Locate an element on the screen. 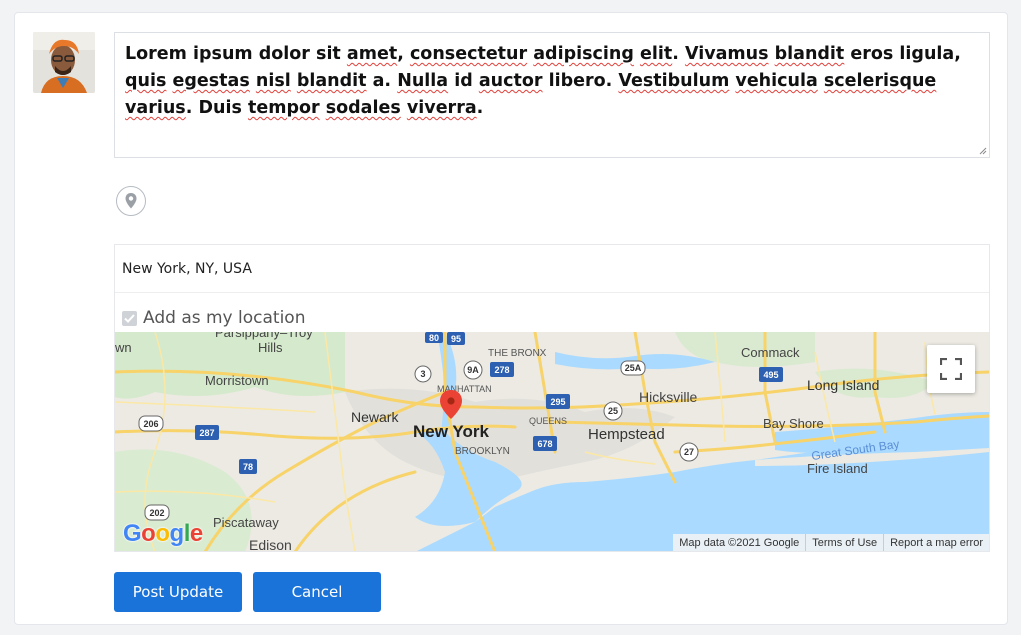  google-logo: Google is located at coordinates (163, 534).